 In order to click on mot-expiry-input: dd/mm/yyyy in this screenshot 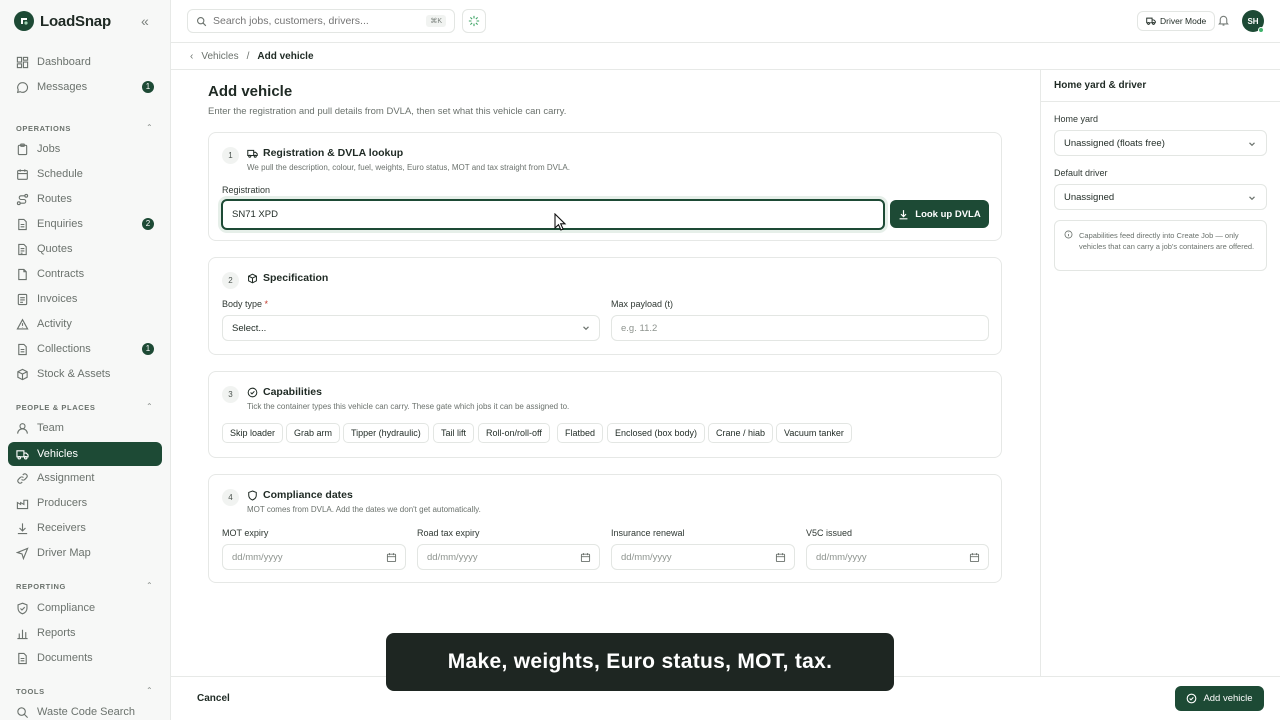, I will do `click(314, 557)`.